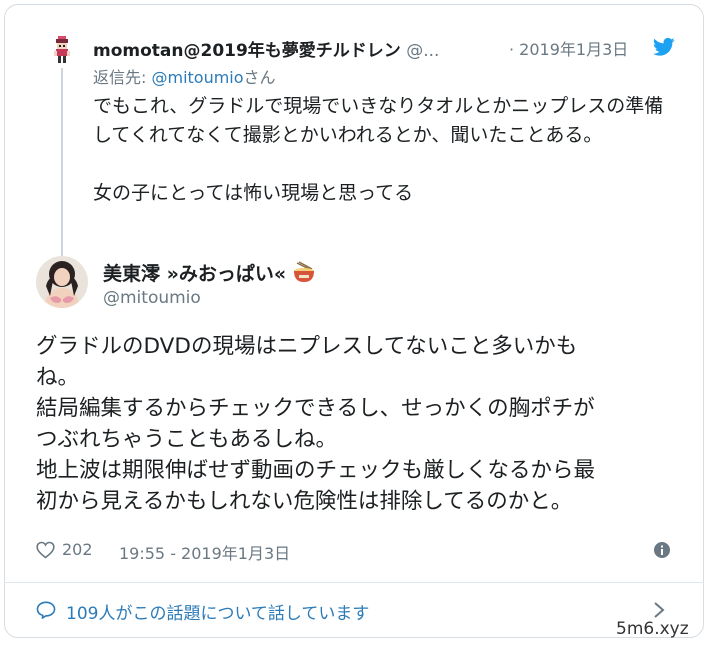 The height and width of the screenshot is (647, 710). Describe the element at coordinates (62, 50) in the screenshot. I see `parent-author-avatar` at that location.